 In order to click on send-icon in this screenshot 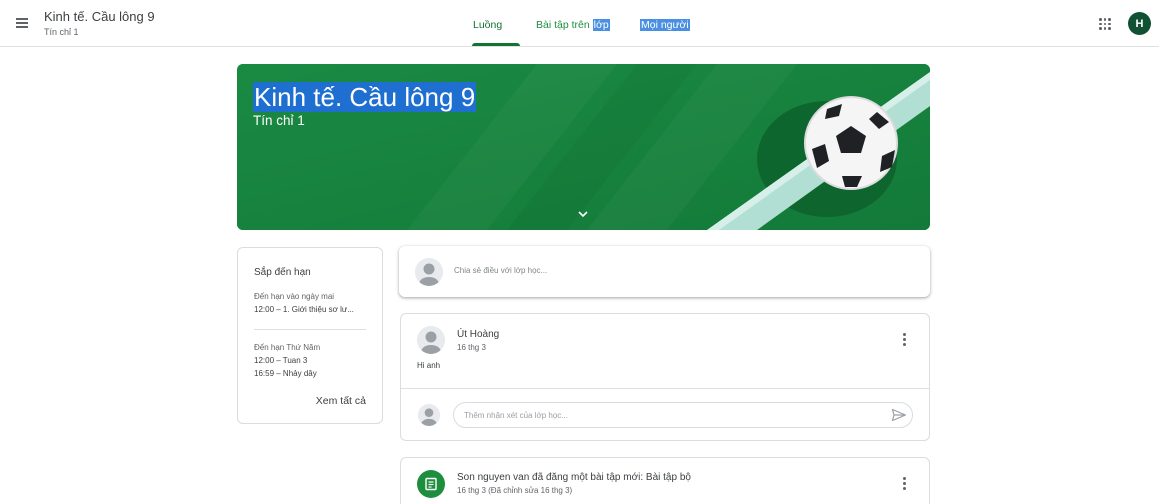, I will do `click(899, 415)`.